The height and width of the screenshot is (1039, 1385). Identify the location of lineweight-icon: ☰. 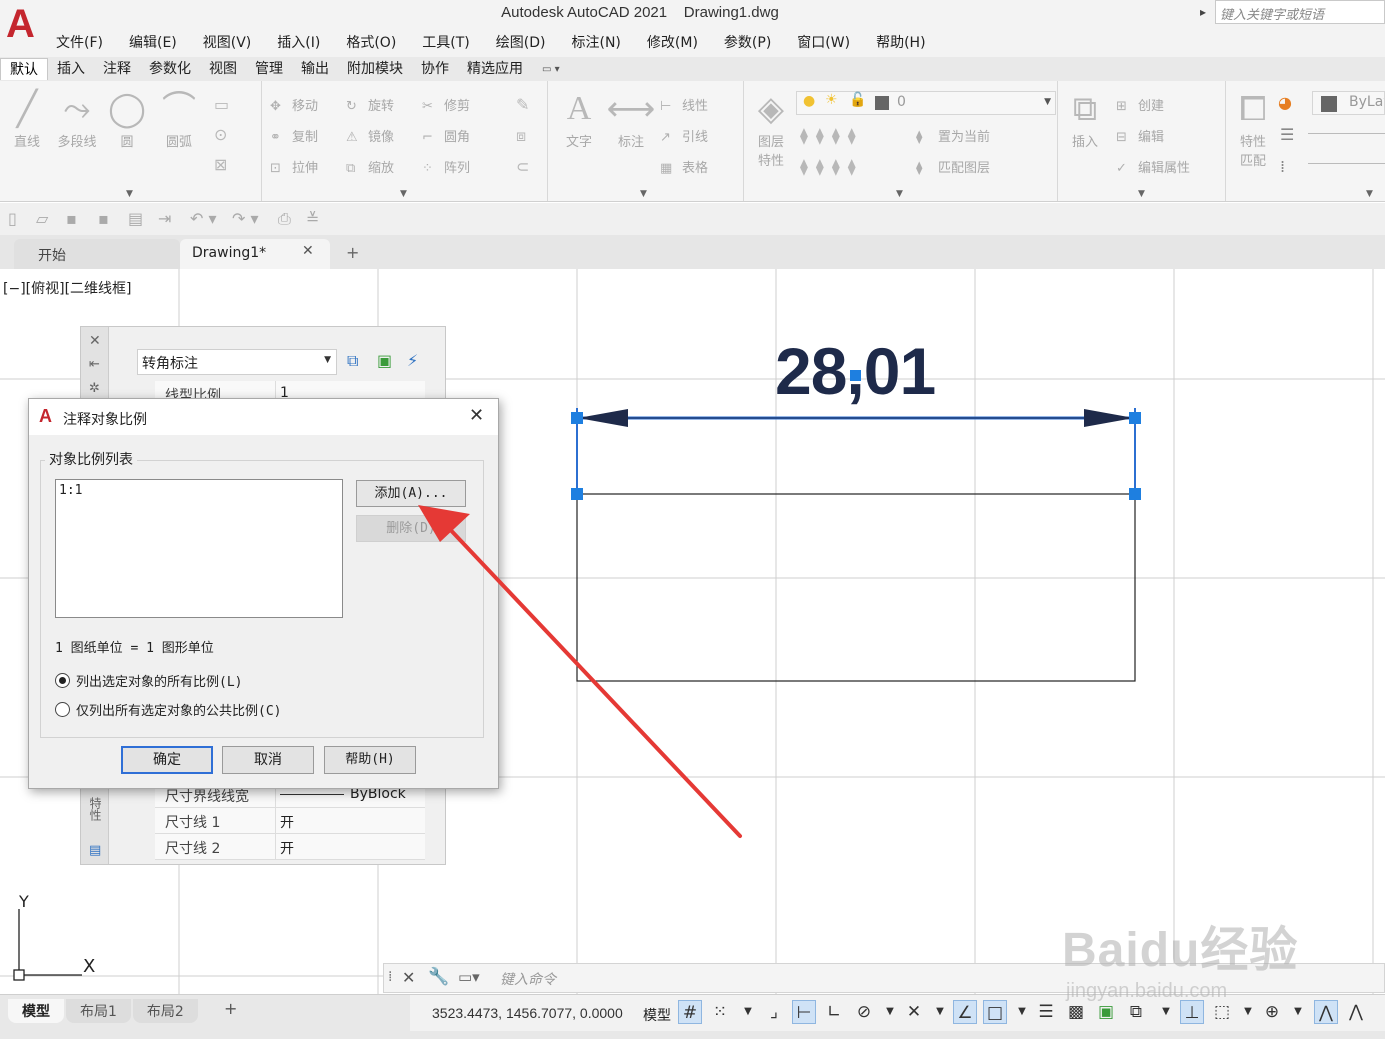
(1046, 1012).